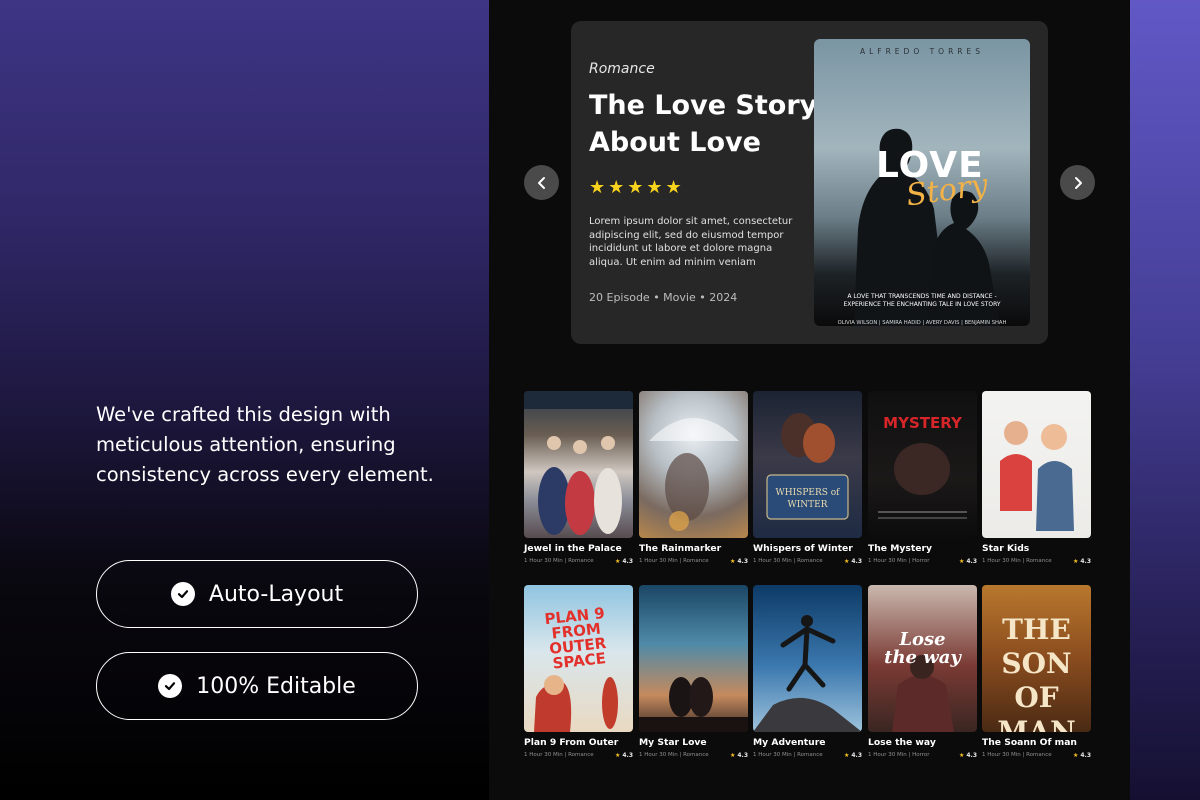 Image resolution: width=1200 pixels, height=800 pixels. What do you see at coordinates (1165, 400) in the screenshot?
I see `background-gradient-right` at bounding box center [1165, 400].